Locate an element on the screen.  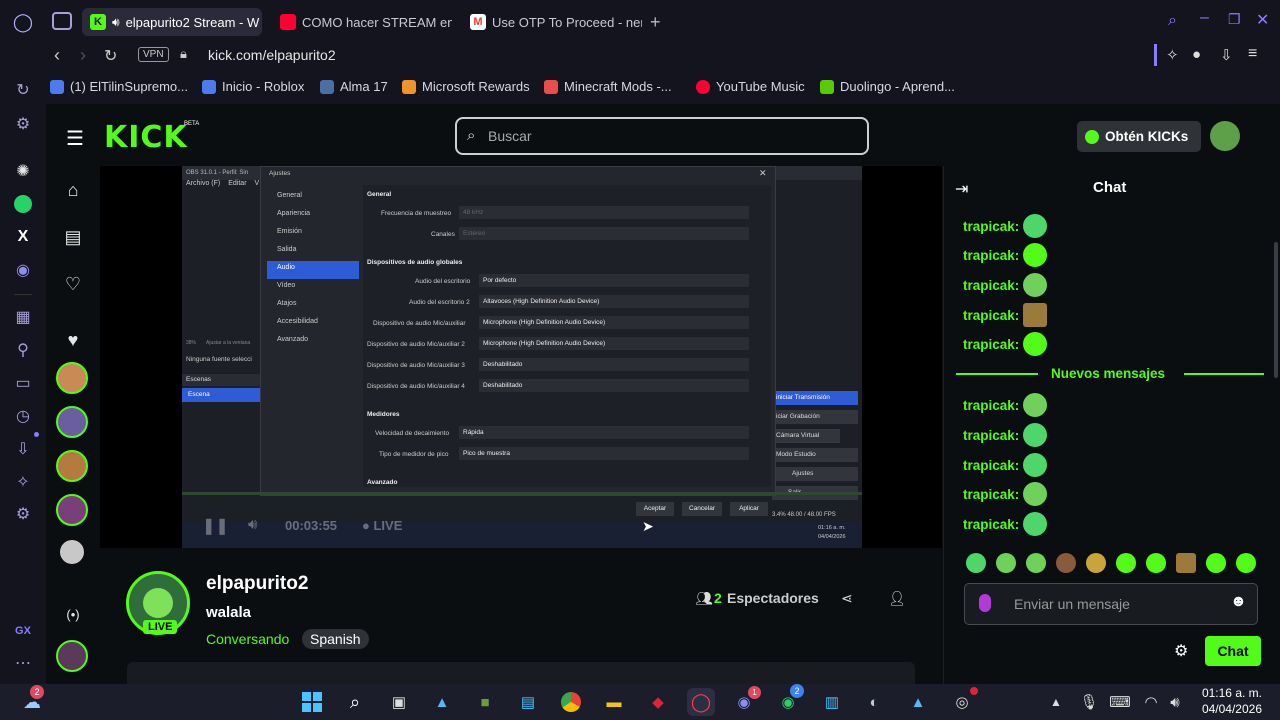
more-icon: ⋯ is located at coordinates (23, 663).